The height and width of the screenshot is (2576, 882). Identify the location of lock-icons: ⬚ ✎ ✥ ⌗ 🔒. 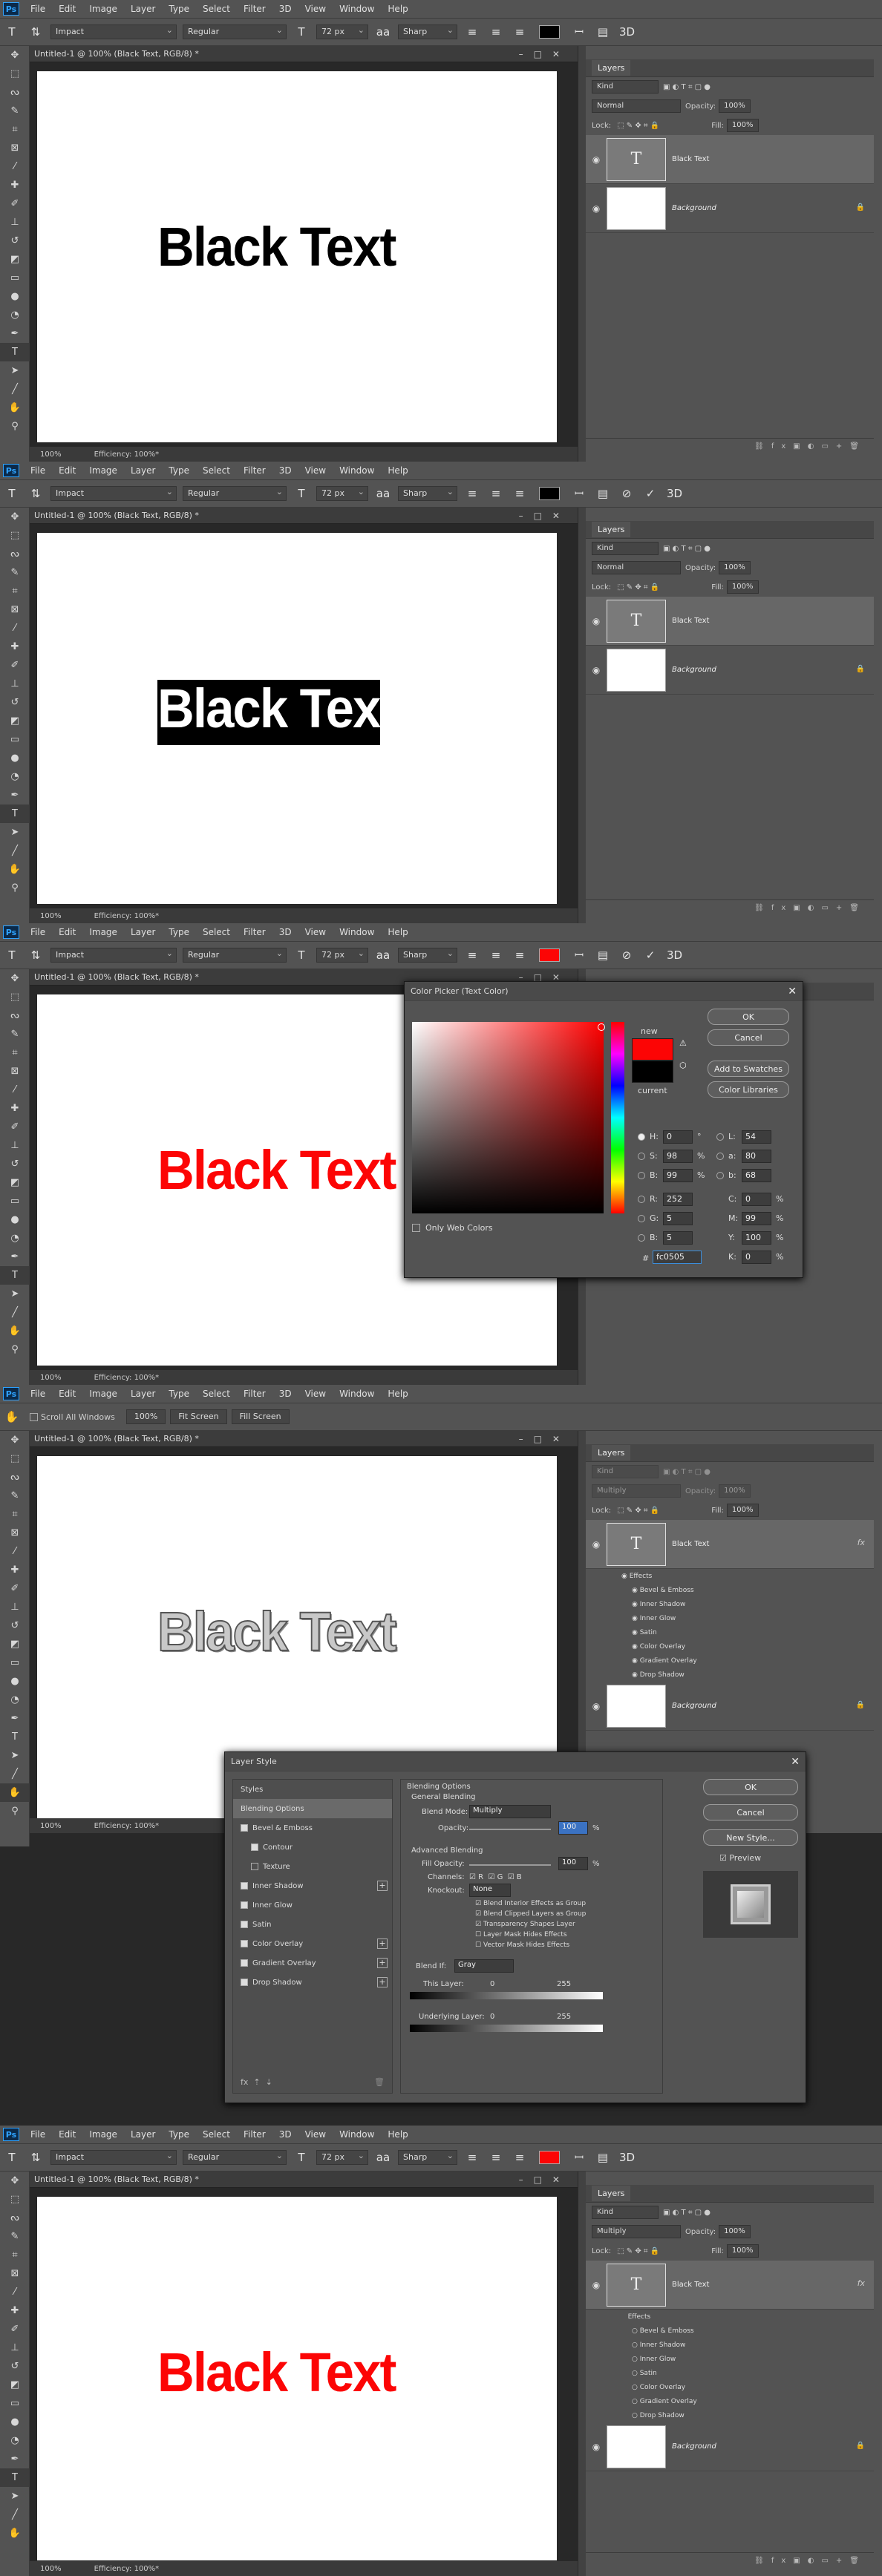
(638, 1511).